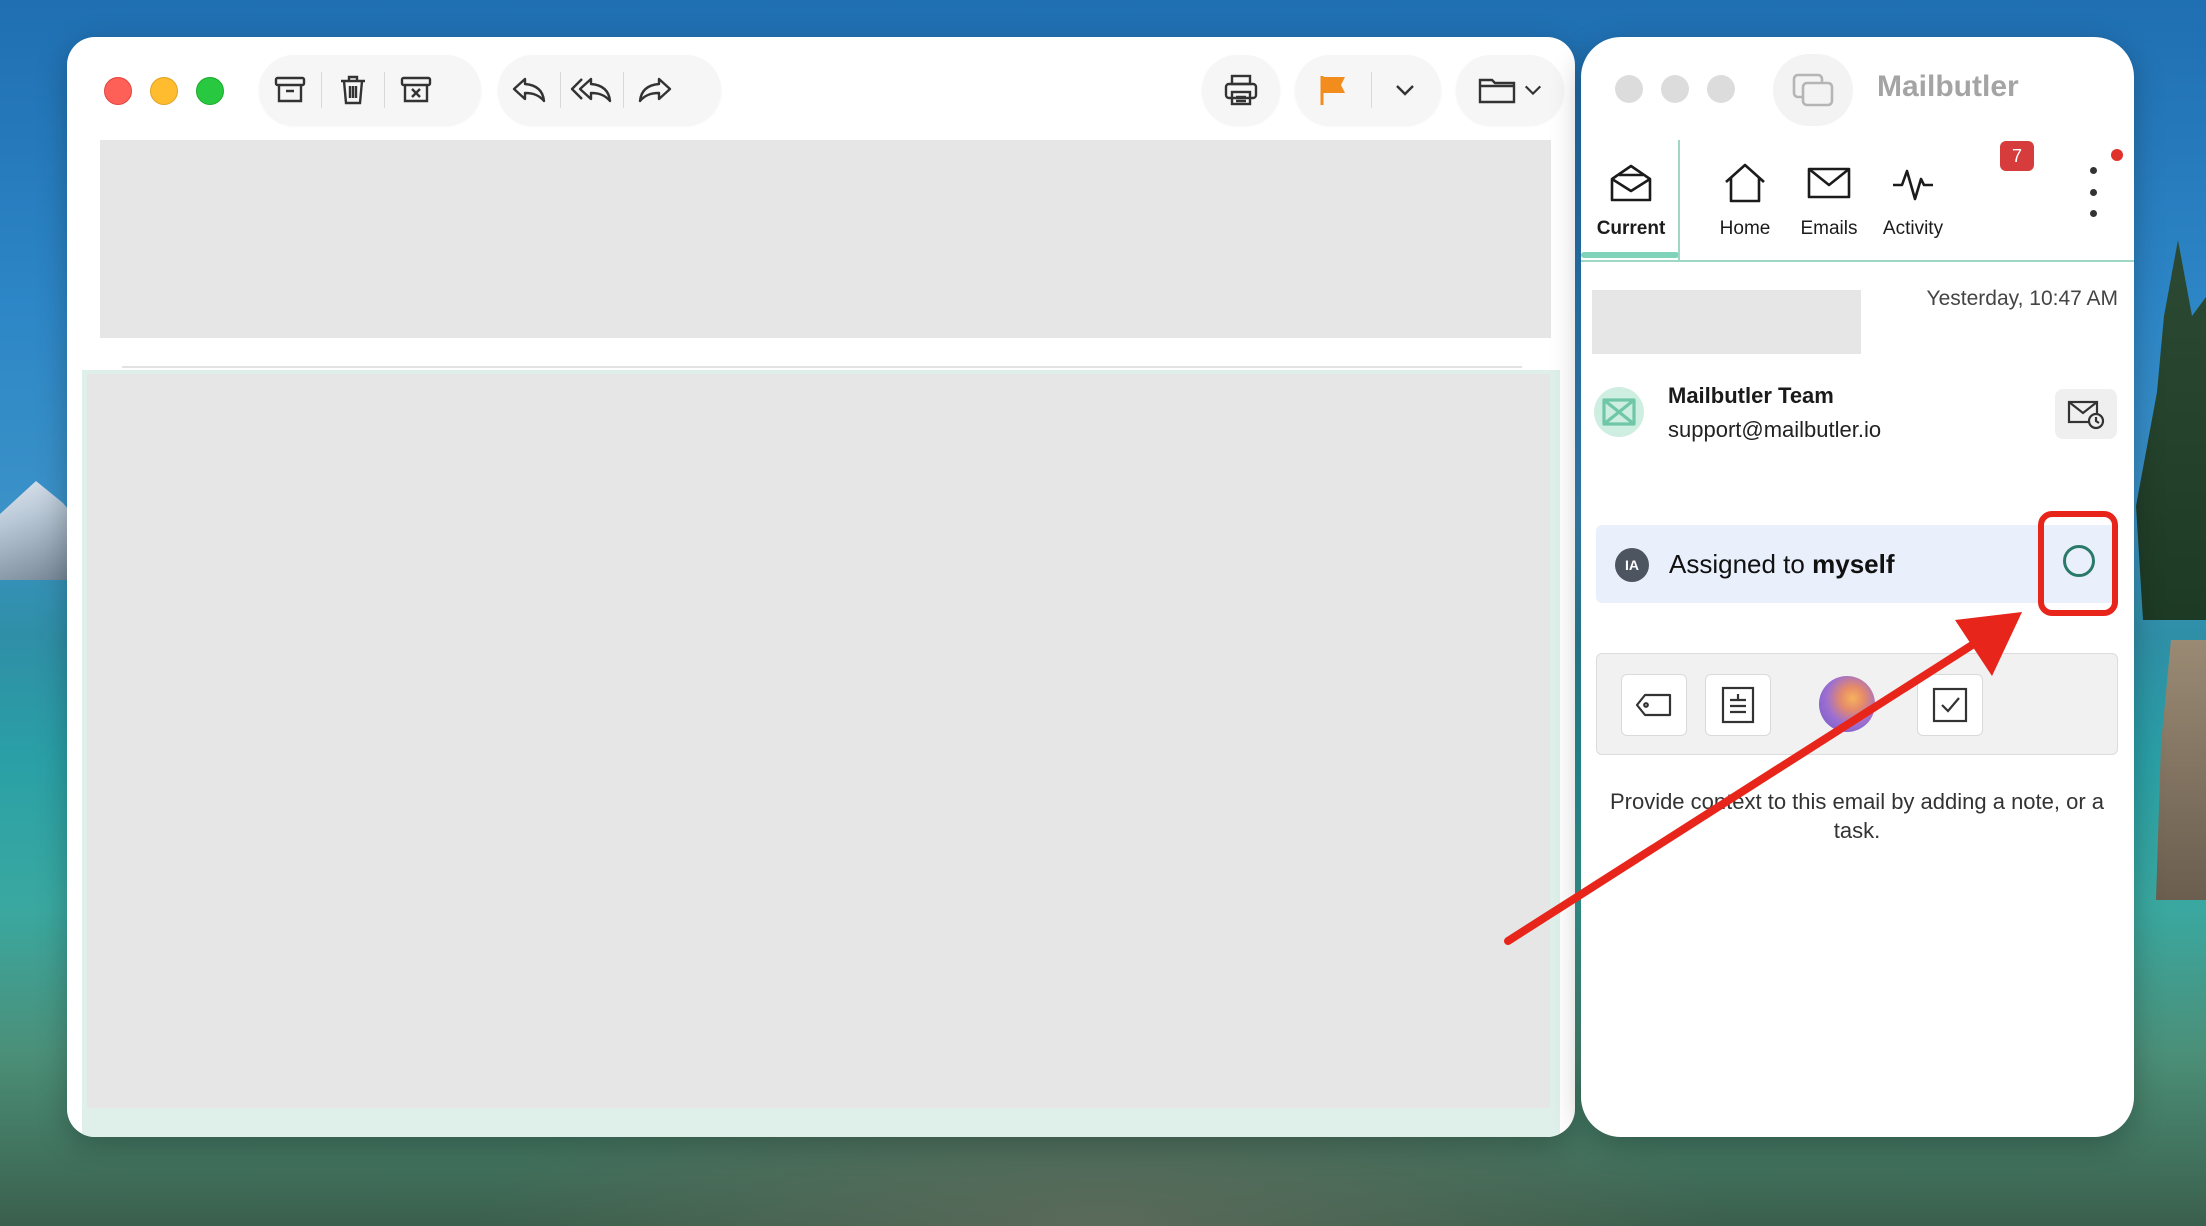 The height and width of the screenshot is (1226, 2206). I want to click on print-button, so click(1241, 90).